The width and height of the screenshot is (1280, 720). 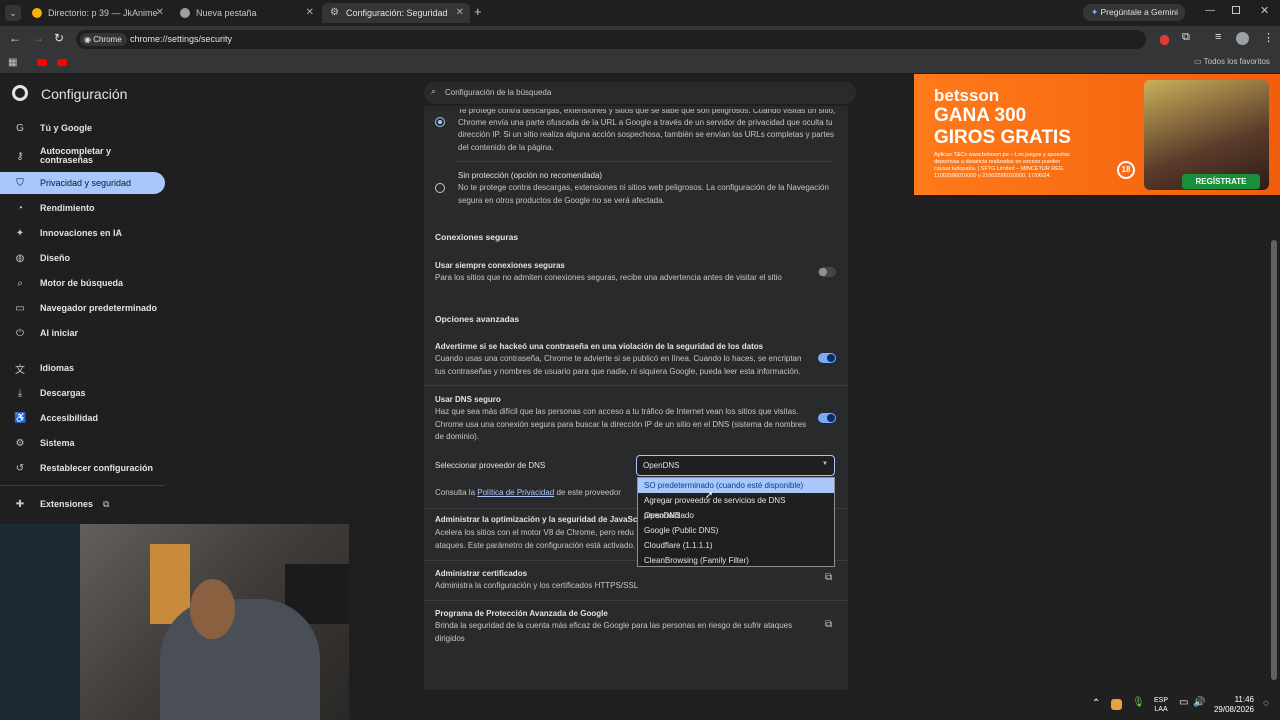 I want to click on sidebar-item-languages: 文 Idiomas, so click(x=82, y=368).